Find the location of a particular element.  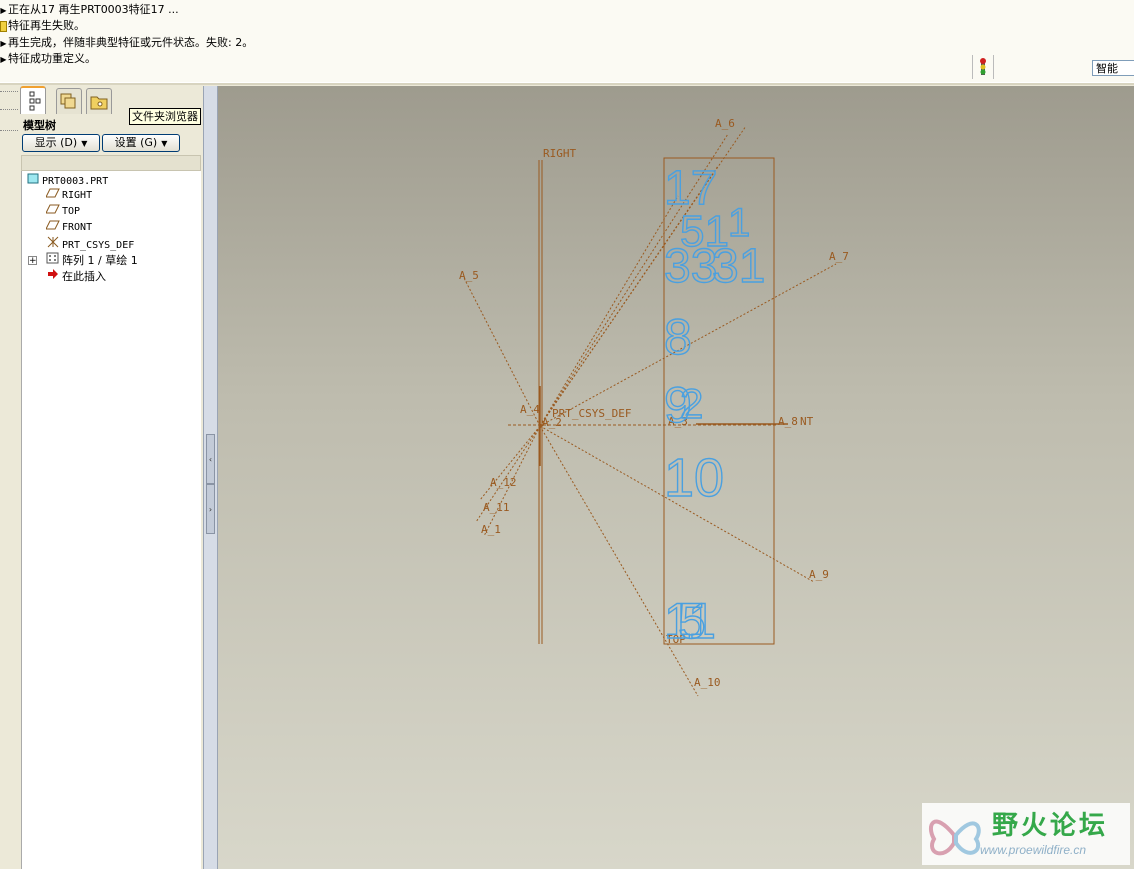

sketch-dimensions: 17 51 1 33 31 8 9 2 10 11 5 is located at coordinates (714, 405).